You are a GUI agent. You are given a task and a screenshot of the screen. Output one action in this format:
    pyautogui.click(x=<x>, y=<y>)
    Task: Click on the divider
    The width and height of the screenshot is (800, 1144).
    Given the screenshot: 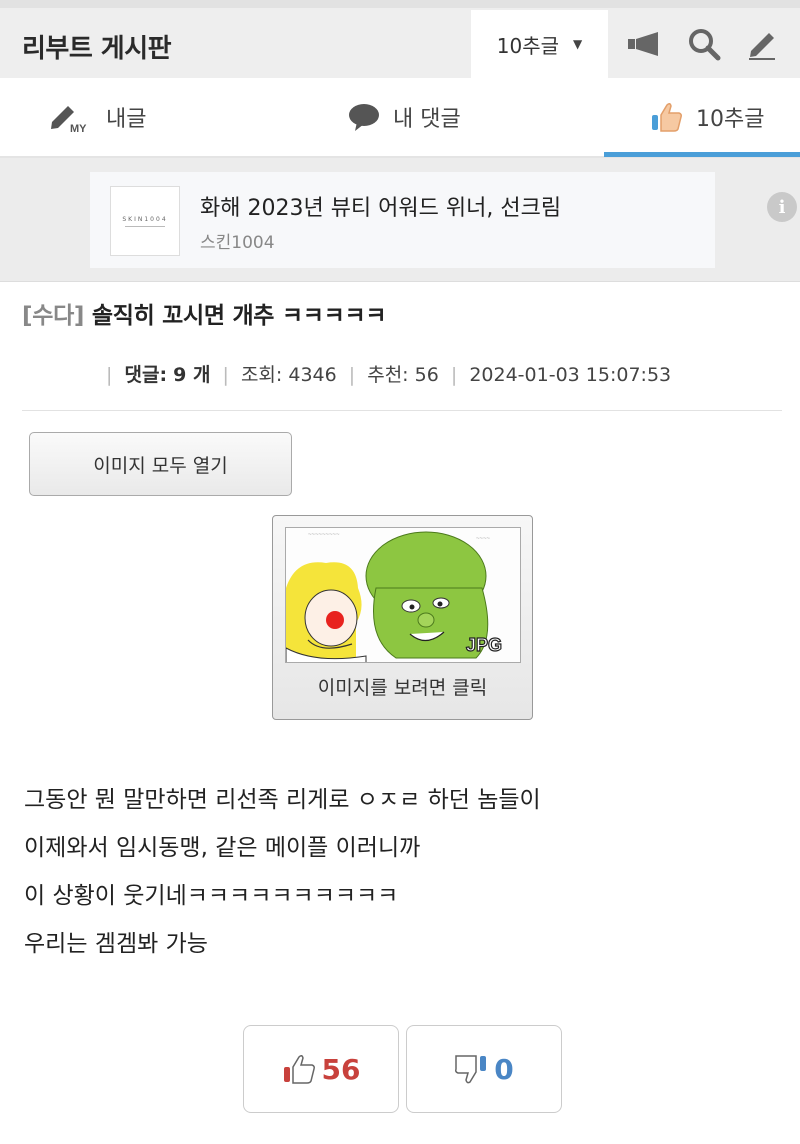 What is the action you would take?
    pyautogui.click(x=402, y=410)
    